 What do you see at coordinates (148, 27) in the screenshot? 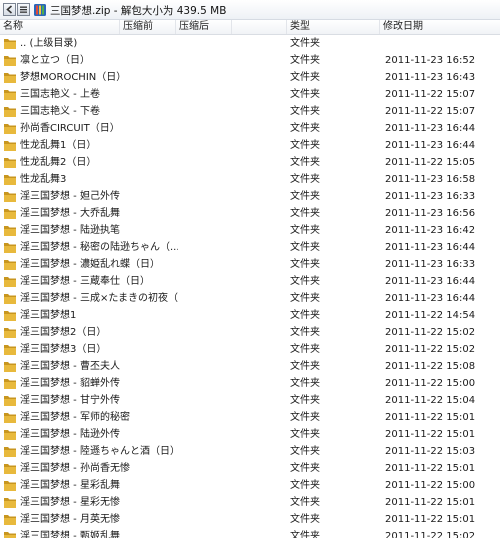
I see `column-compressed-before: 压缩前` at bounding box center [148, 27].